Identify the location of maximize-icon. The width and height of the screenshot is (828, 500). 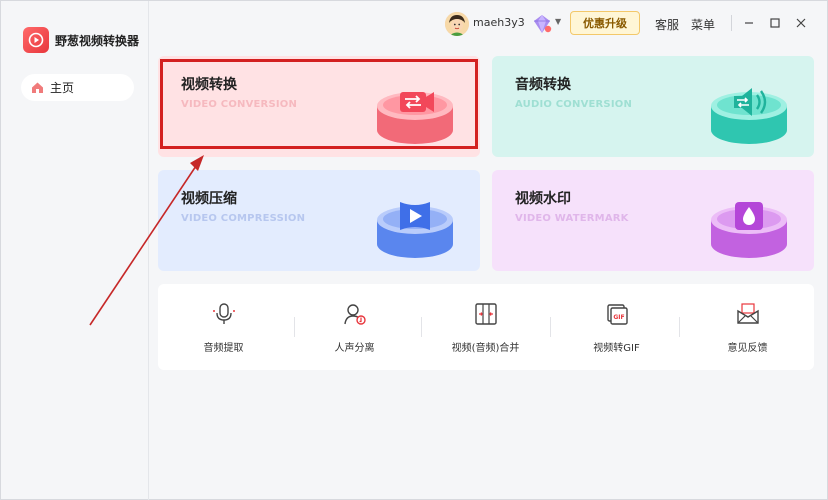
(775, 23).